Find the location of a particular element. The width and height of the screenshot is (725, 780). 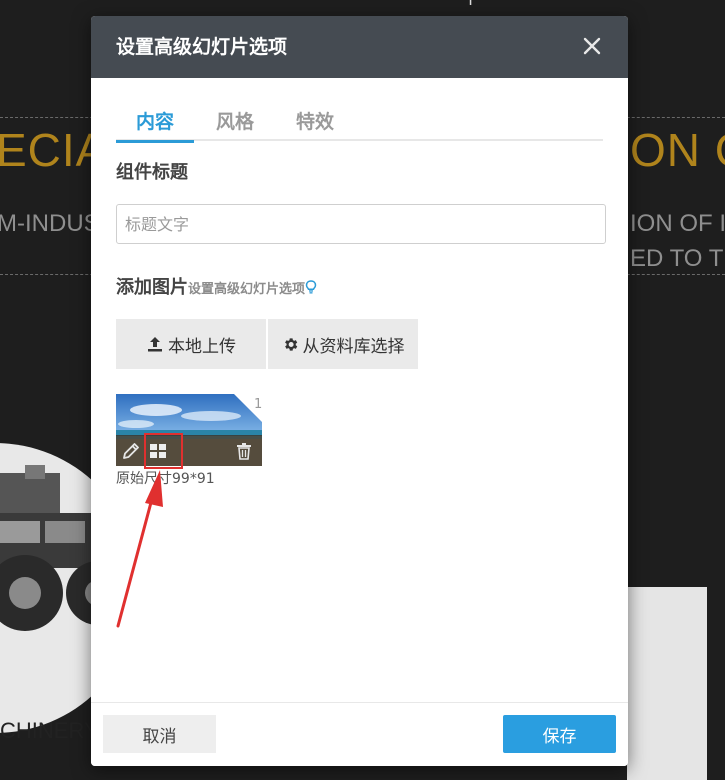

tab-effects: 特效 is located at coordinates (315, 123).